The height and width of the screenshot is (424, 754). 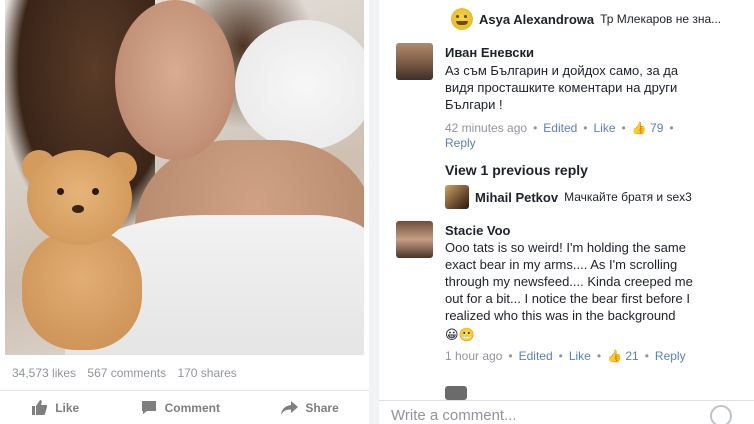 What do you see at coordinates (39, 408) in the screenshot?
I see `thumbs-up-icon` at bounding box center [39, 408].